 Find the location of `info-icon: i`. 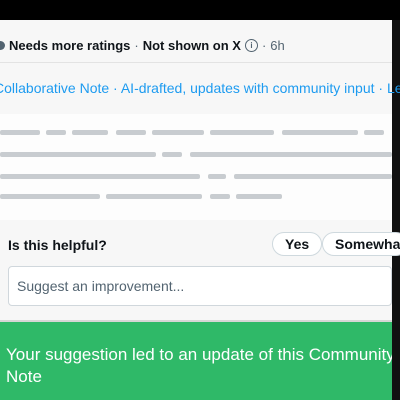

info-icon: i is located at coordinates (251, 45).